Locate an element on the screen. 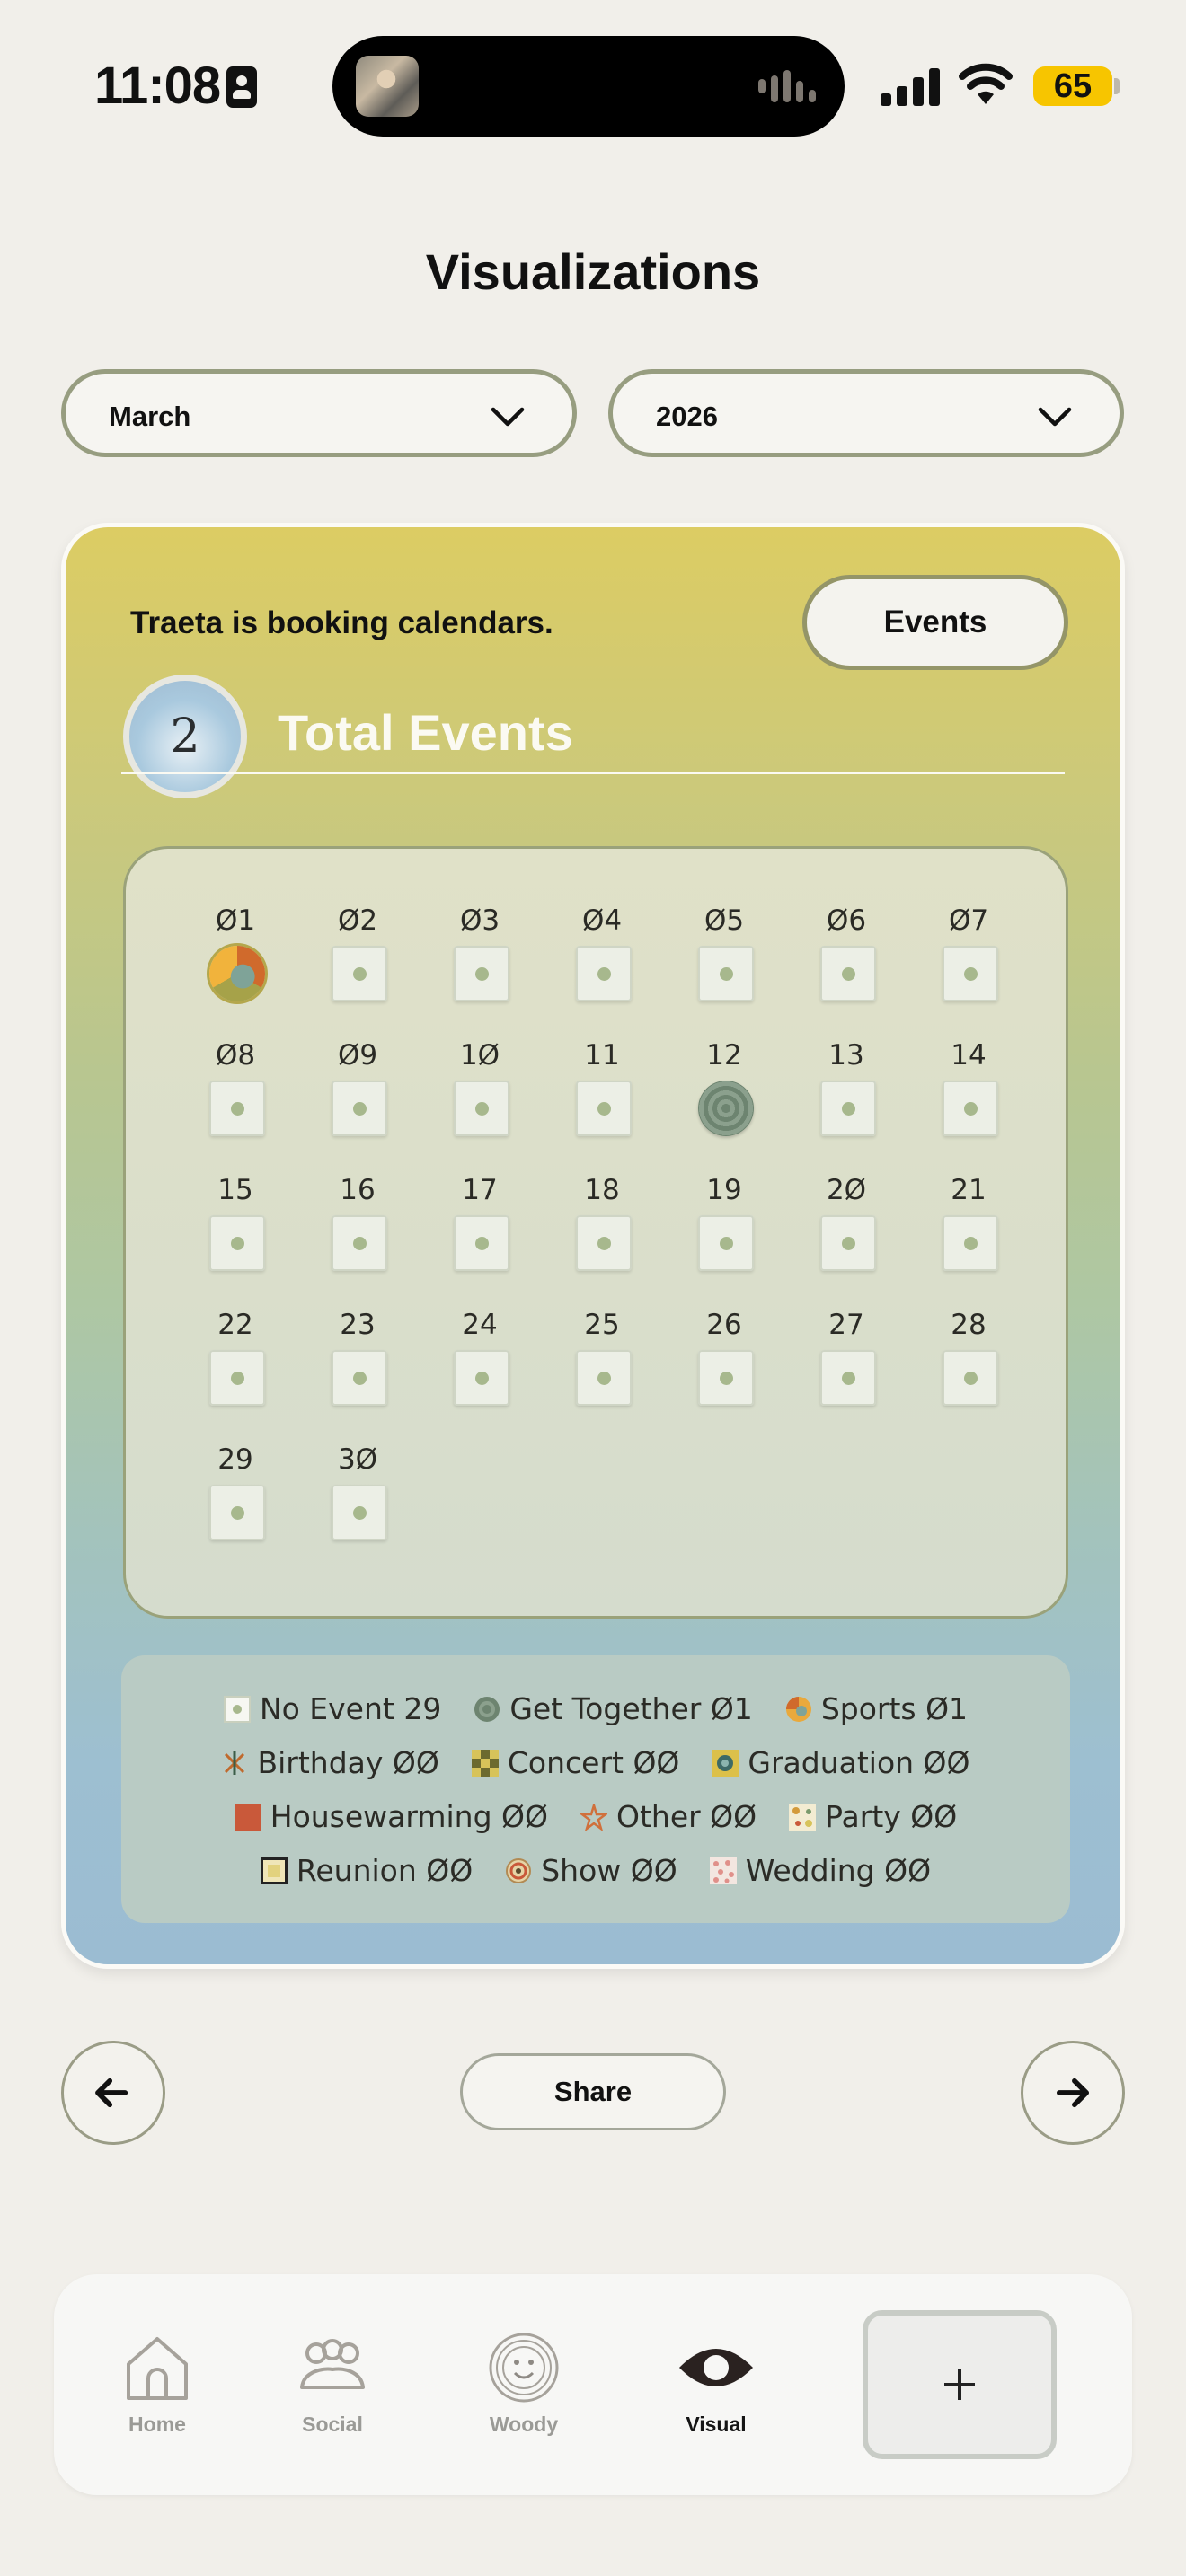  status-time: 11:08 is located at coordinates (157, 86).